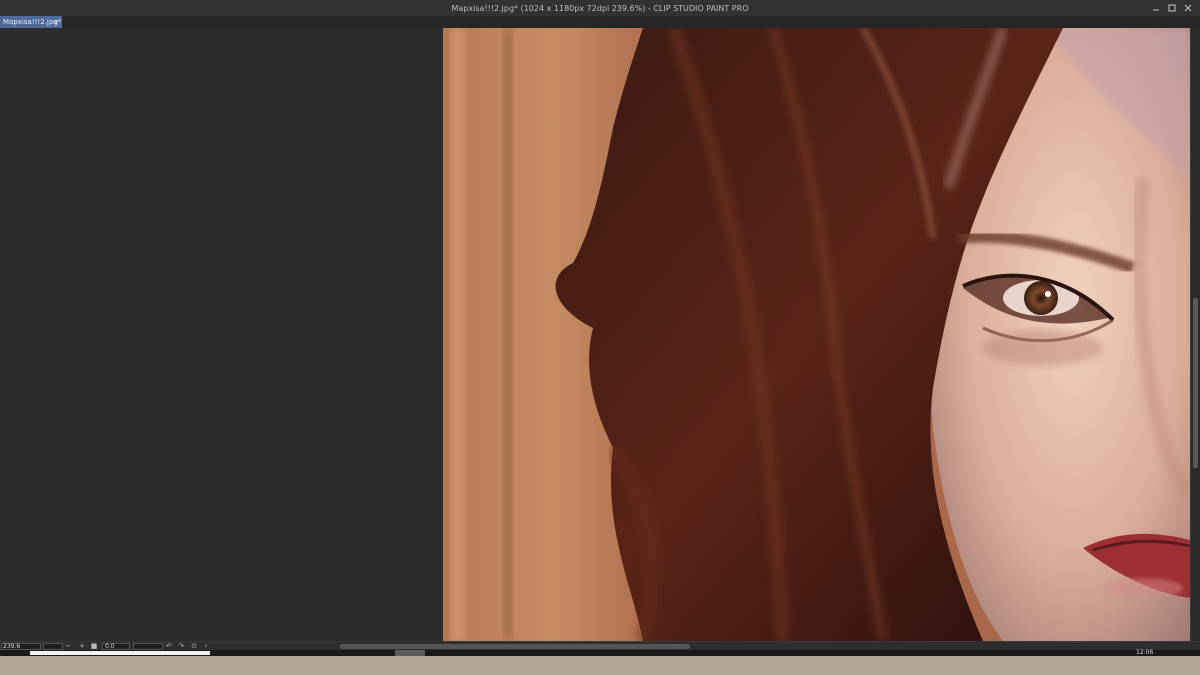 This screenshot has height=675, width=1200. What do you see at coordinates (1156, 8) in the screenshot?
I see `minimize-icon` at bounding box center [1156, 8].